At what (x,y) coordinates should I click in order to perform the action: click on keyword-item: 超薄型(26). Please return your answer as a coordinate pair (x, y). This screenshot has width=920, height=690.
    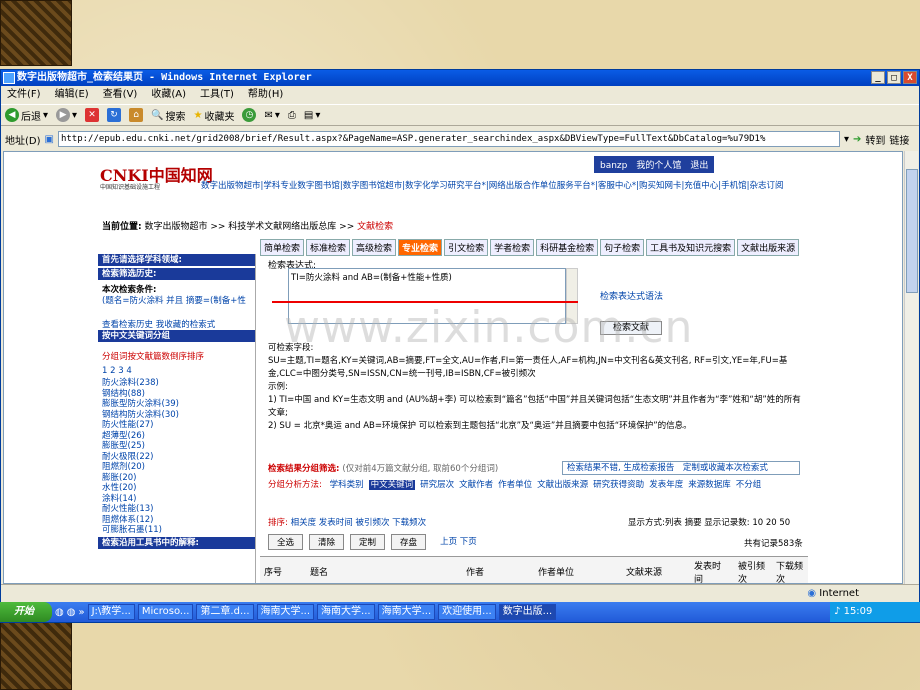
    Looking at the image, I should click on (176, 436).